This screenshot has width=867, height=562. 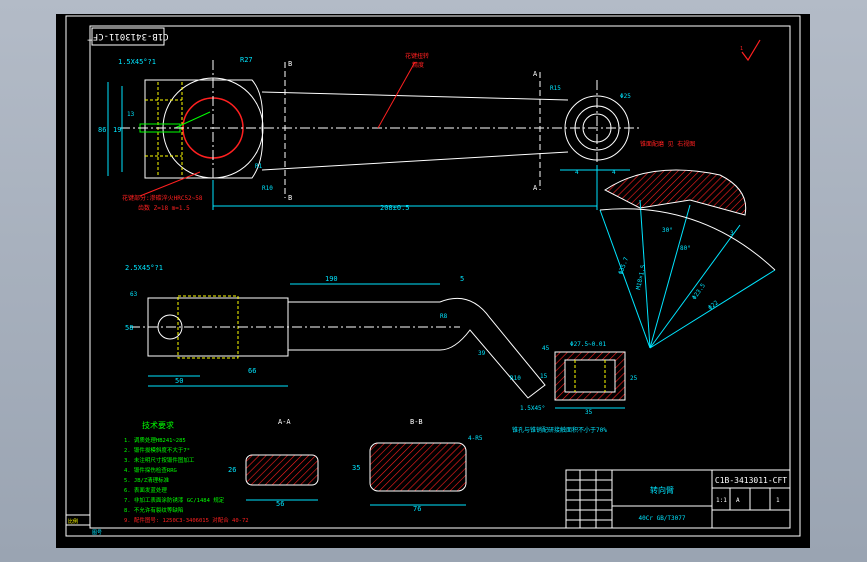 What do you see at coordinates (179, 381) in the screenshot?
I see `dim-50: 50` at bounding box center [179, 381].